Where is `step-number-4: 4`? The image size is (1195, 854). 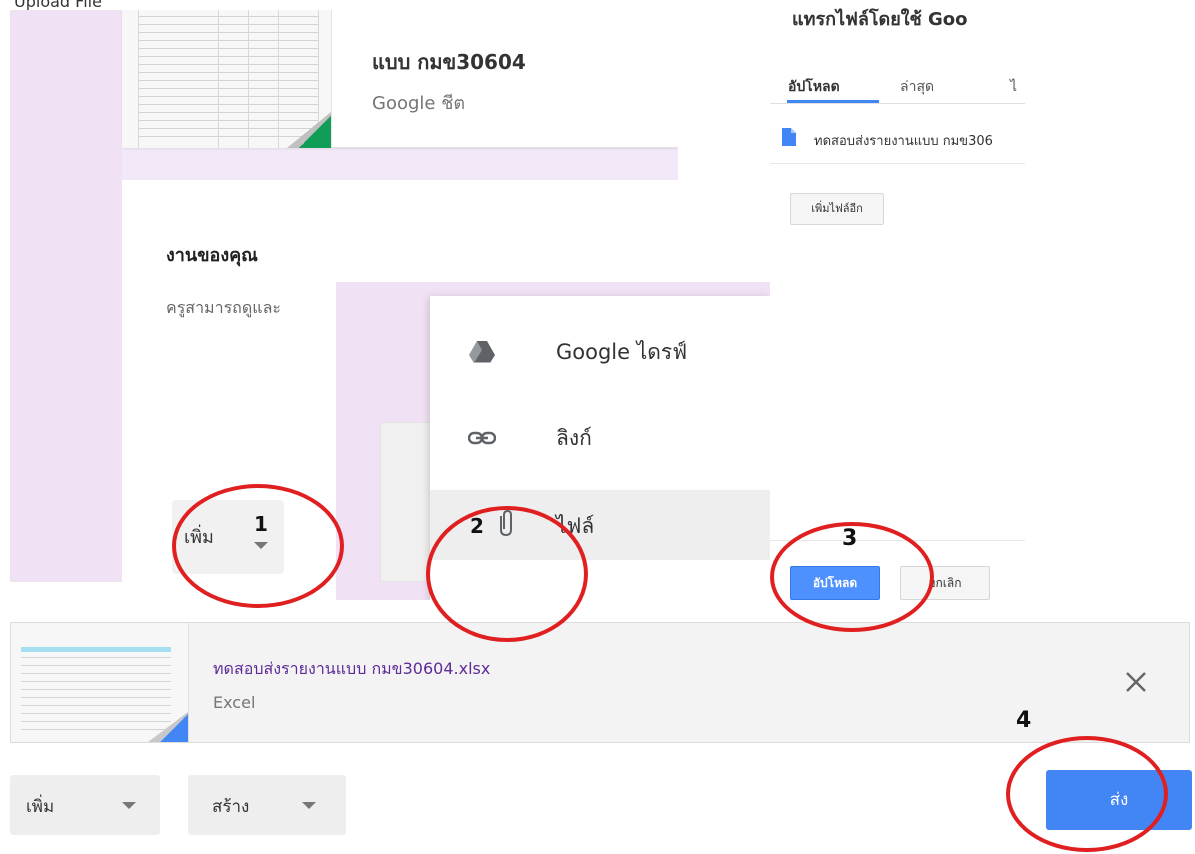 step-number-4: 4 is located at coordinates (1024, 720).